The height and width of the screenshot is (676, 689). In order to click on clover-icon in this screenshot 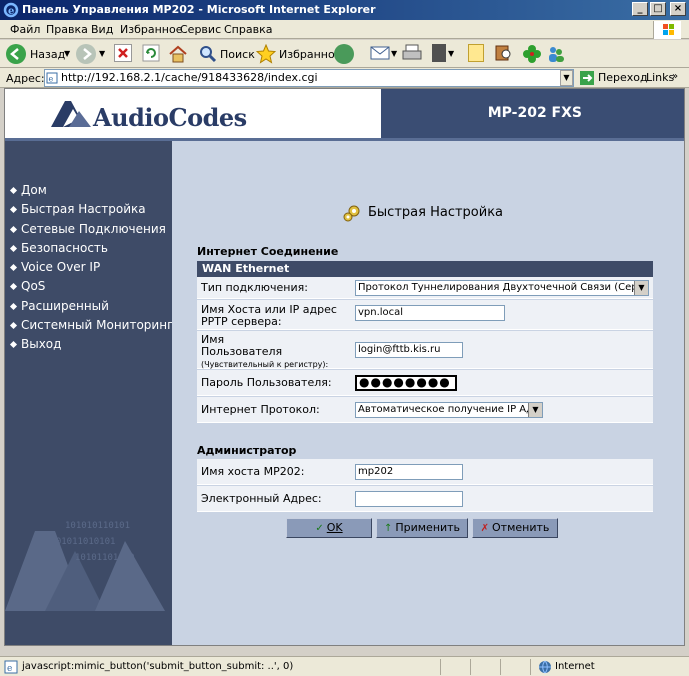, I will do `click(532, 54)`.